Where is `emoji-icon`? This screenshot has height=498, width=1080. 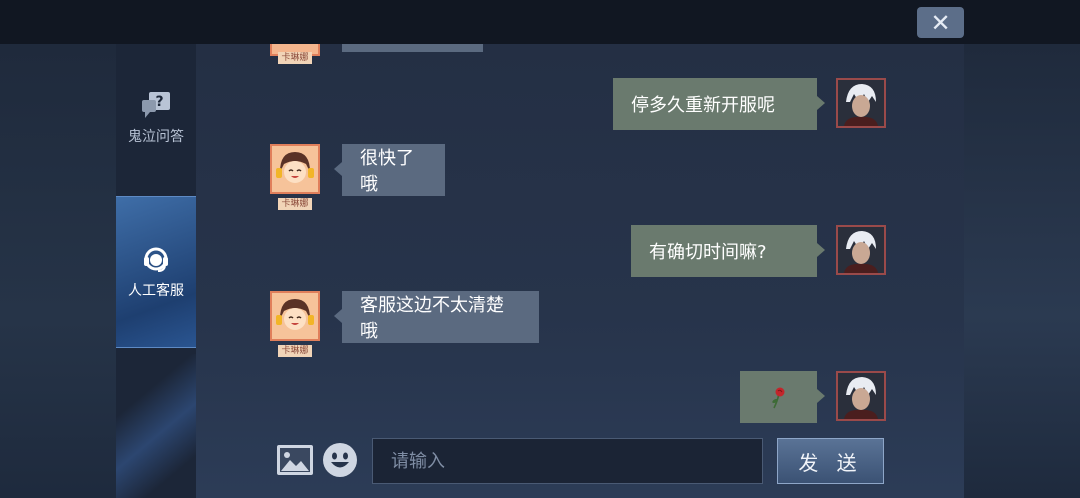 emoji-icon is located at coordinates (340, 460).